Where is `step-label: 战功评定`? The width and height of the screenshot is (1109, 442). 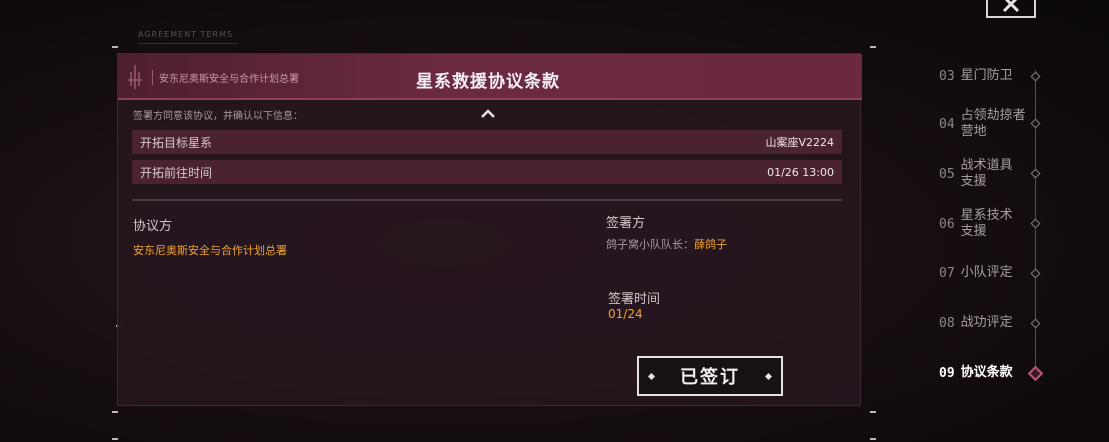 step-label: 战功评定 is located at coordinates (986, 322).